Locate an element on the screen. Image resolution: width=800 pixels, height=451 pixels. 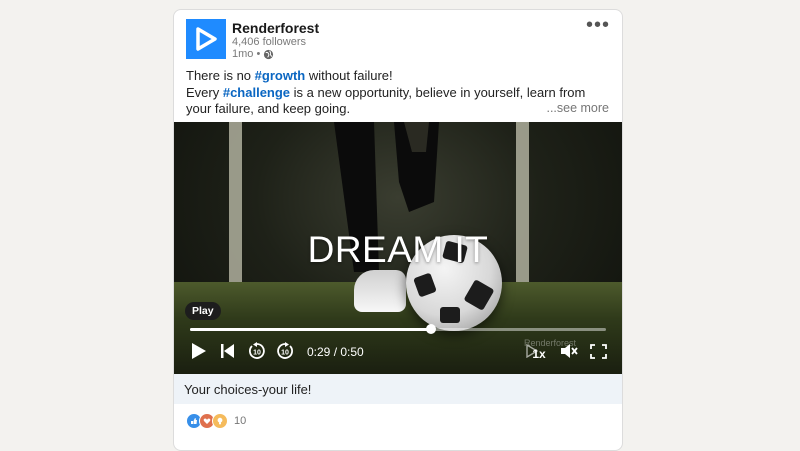
skip-back-button is located at coordinates (228, 351).